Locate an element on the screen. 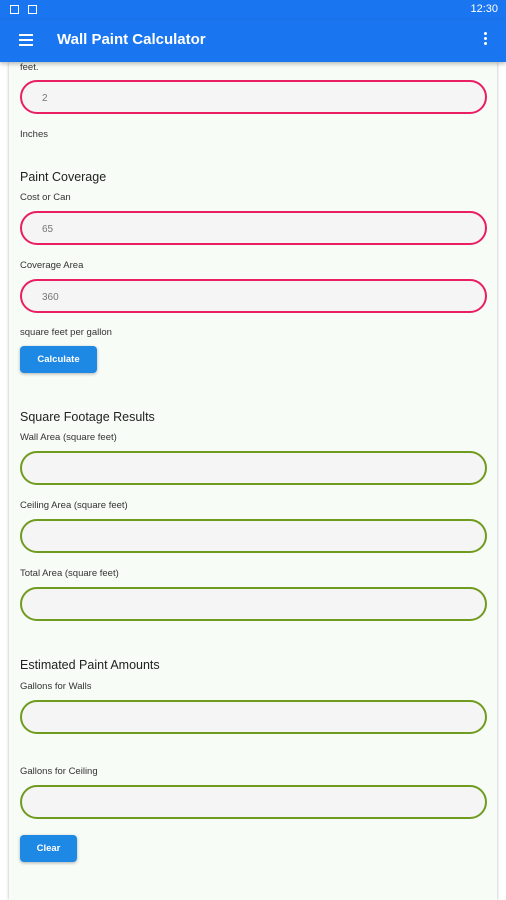  wall-area-field is located at coordinates (253, 468).